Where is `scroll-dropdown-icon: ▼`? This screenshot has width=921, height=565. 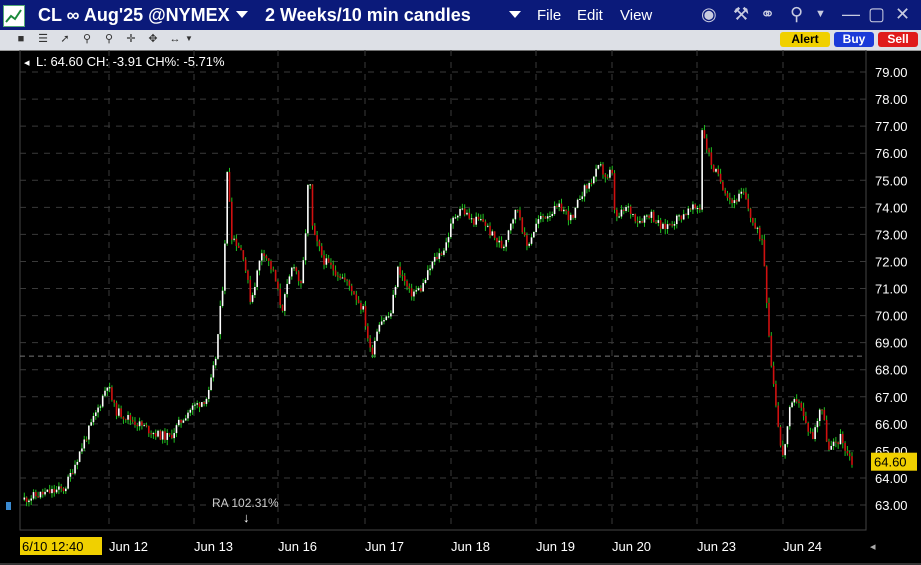 scroll-dropdown-icon: ▼ is located at coordinates (189, 39).